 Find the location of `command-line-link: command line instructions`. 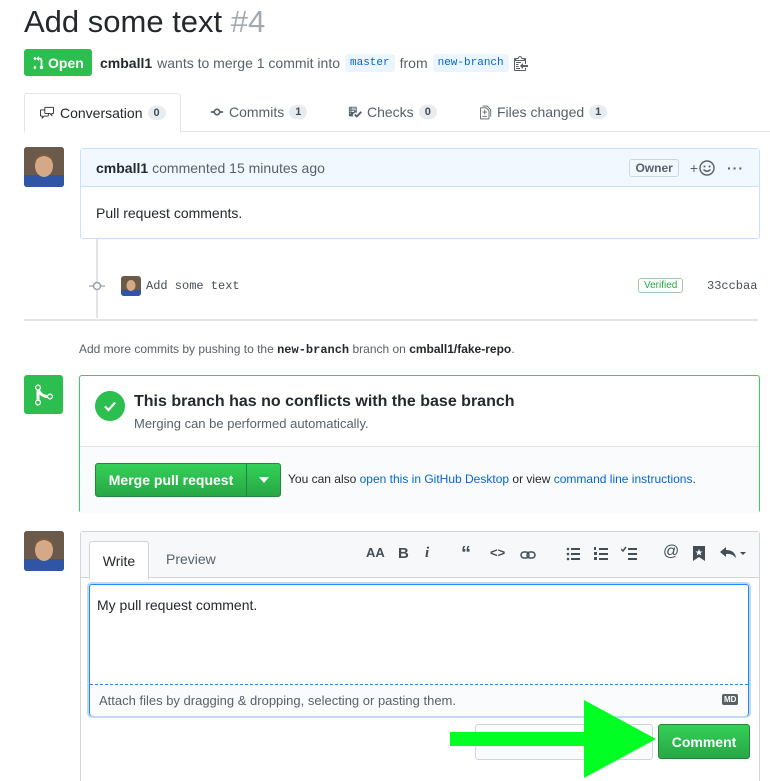

command-line-link: command line instructions is located at coordinates (623, 479).